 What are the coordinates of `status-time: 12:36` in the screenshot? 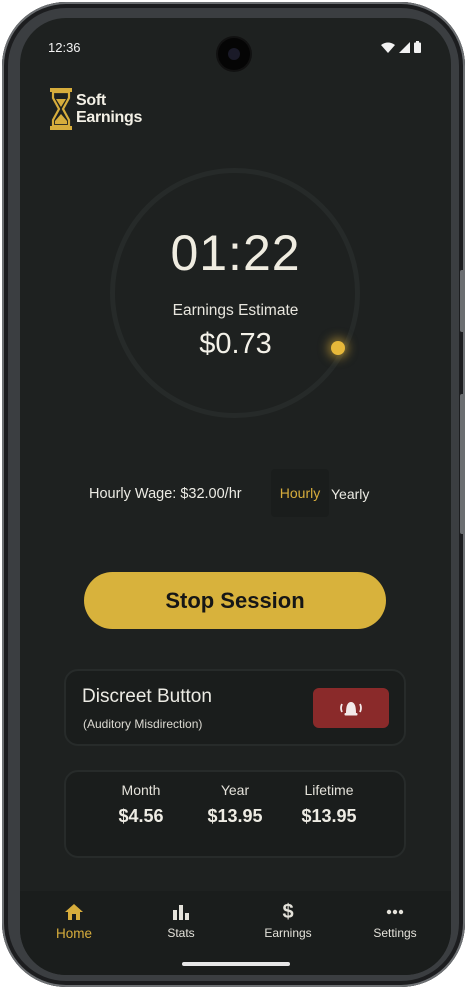 It's located at (64, 47).